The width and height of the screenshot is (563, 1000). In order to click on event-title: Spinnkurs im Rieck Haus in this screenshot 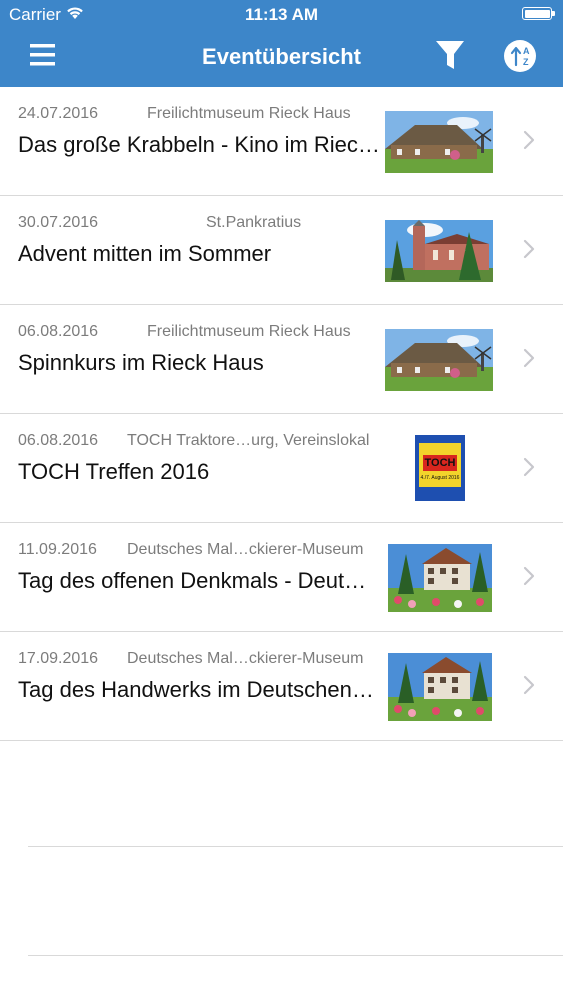, I will do `click(141, 362)`.